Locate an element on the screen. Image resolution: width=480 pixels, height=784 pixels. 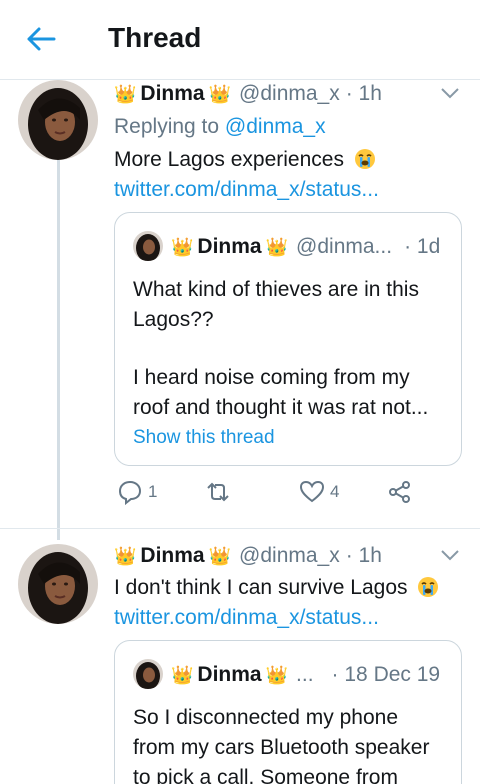
replying-to: Replying to @dinma_x is located at coordinates (220, 126).